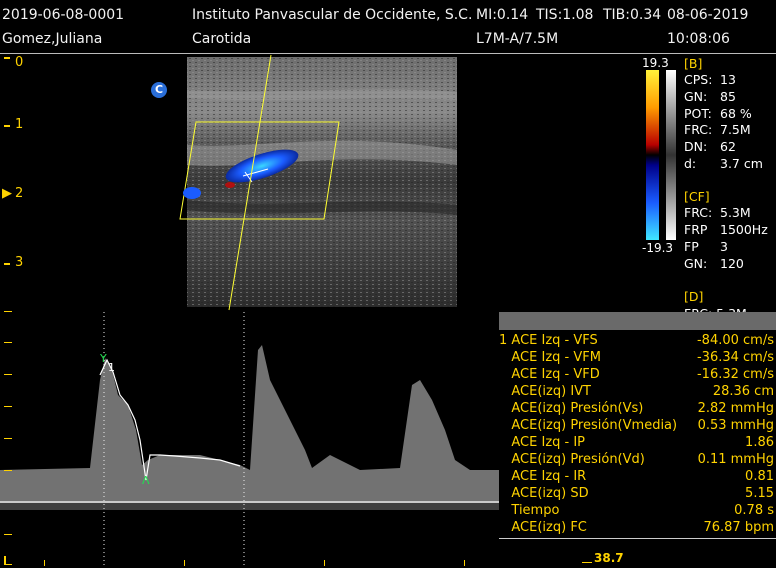 Image resolution: width=776 pixels, height=568 pixels. What do you see at coordinates (710, 79) in the screenshot?
I see `param-cps: CPS: 13` at bounding box center [710, 79].